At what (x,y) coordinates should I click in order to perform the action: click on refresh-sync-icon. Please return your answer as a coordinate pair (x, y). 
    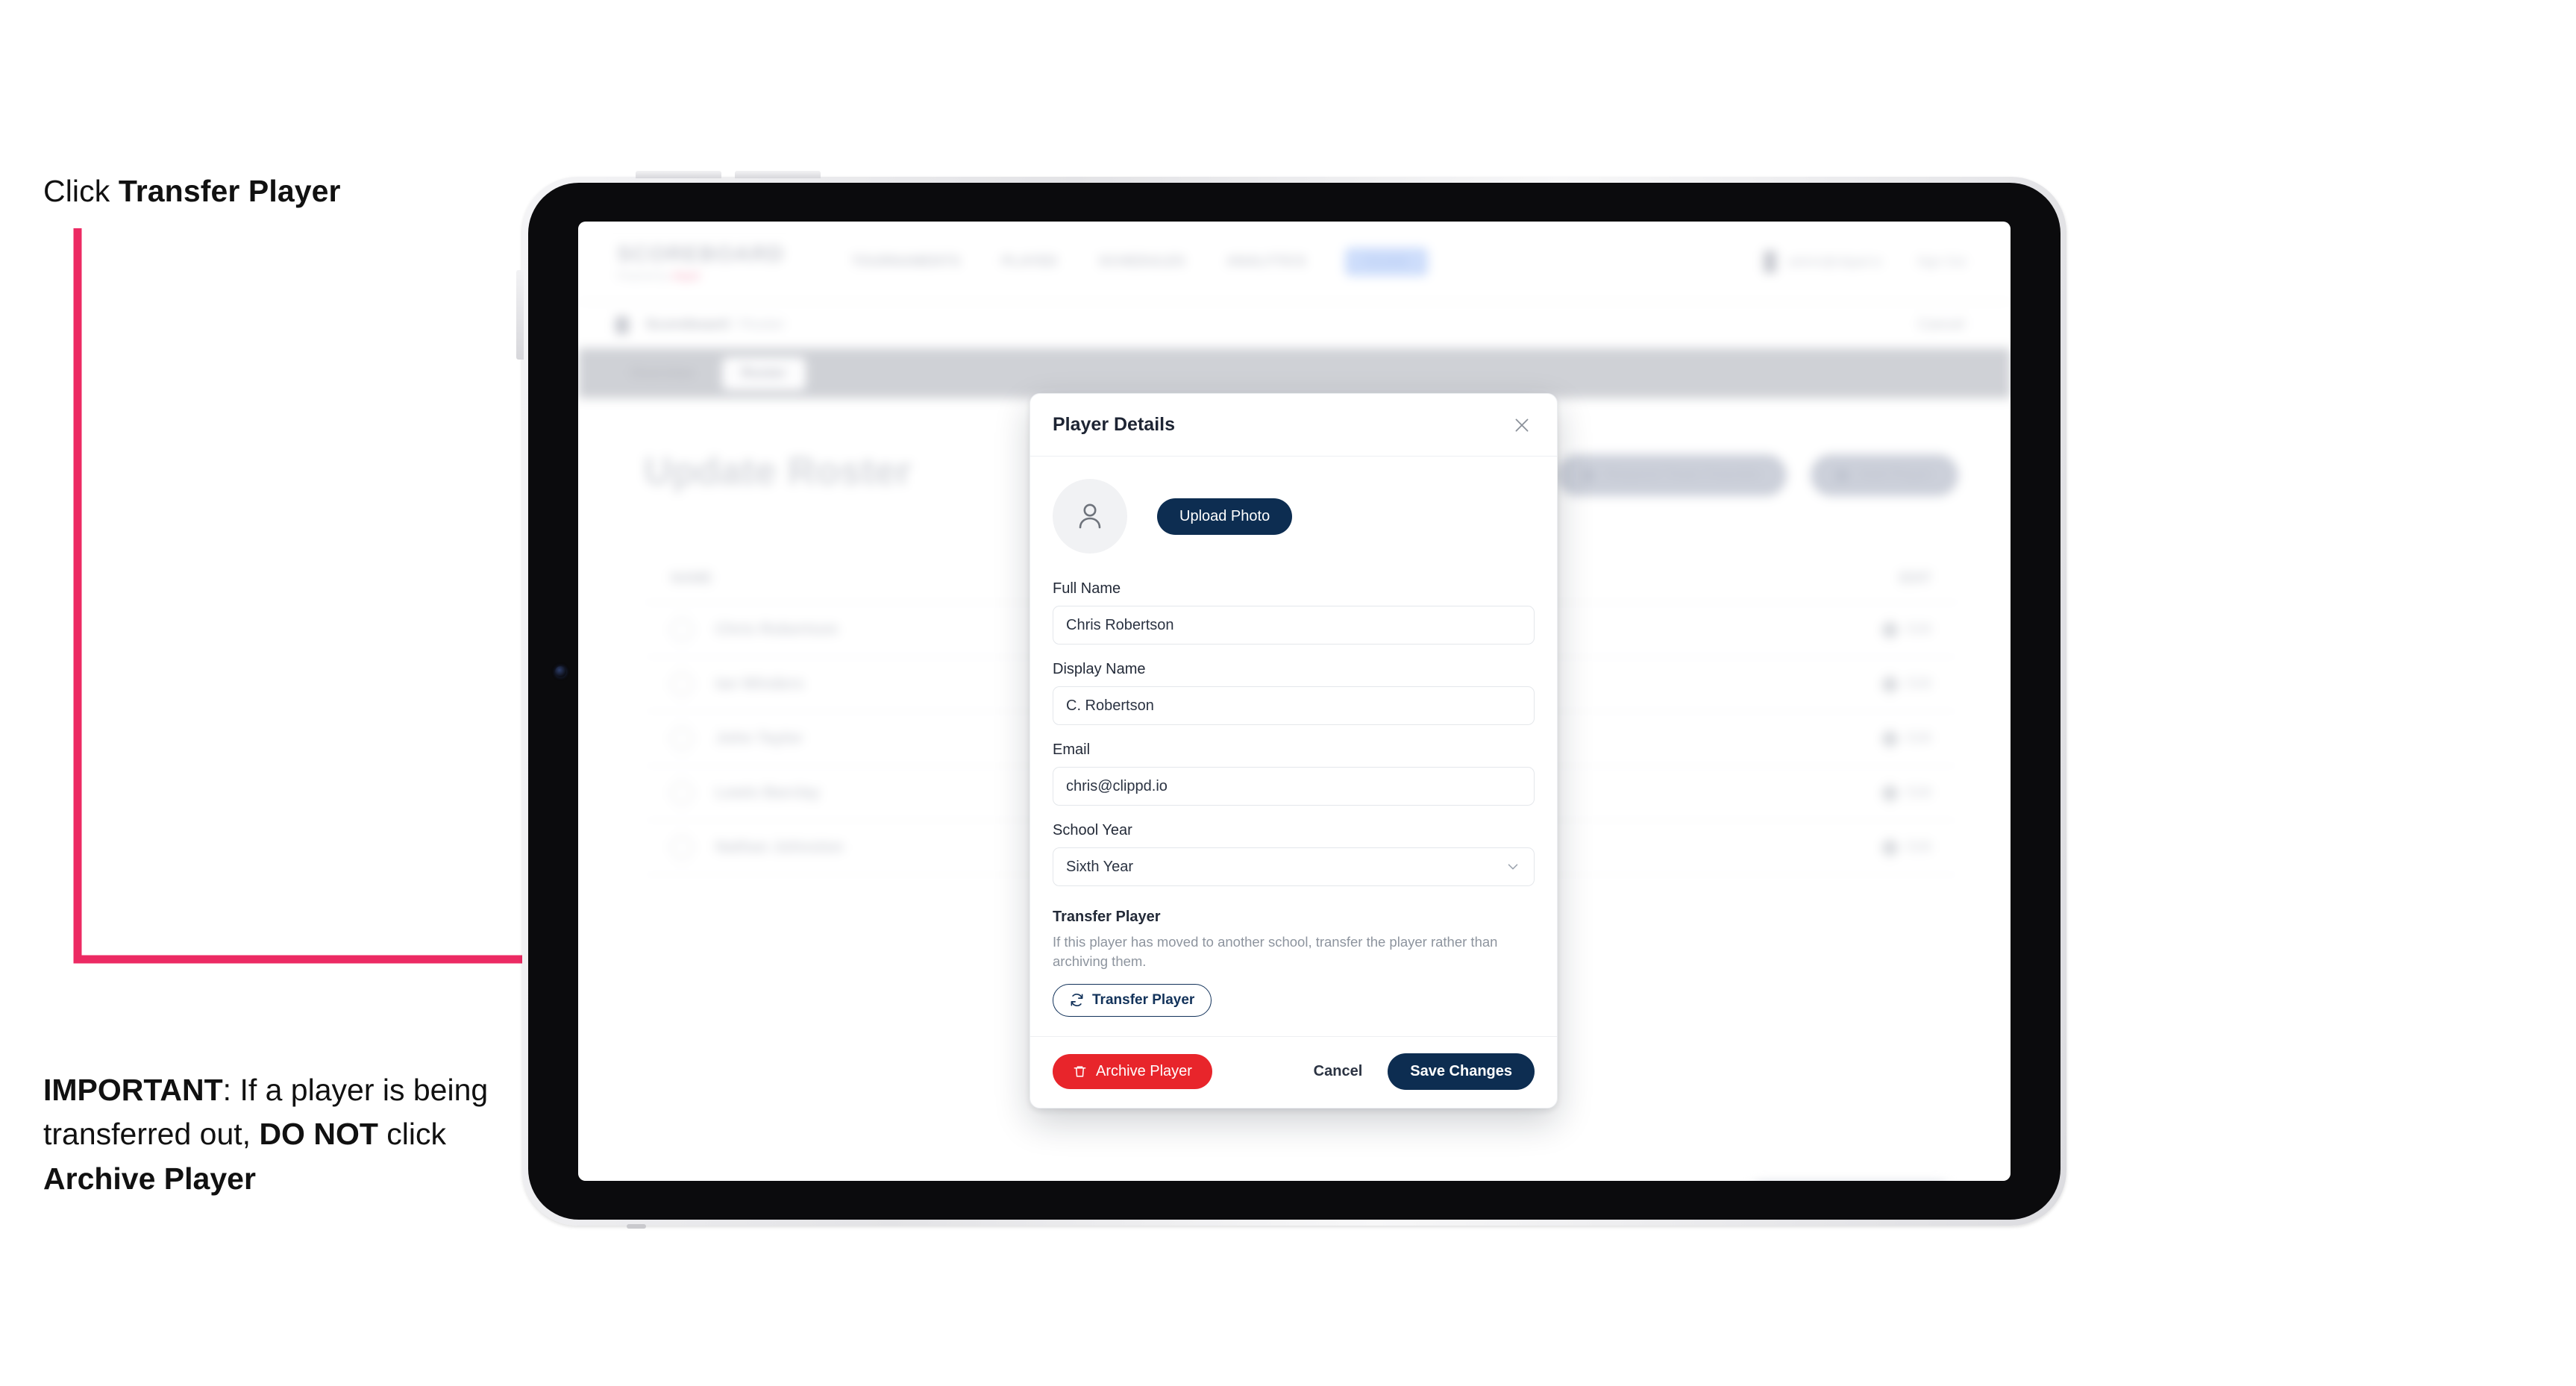
    Looking at the image, I should click on (1077, 1000).